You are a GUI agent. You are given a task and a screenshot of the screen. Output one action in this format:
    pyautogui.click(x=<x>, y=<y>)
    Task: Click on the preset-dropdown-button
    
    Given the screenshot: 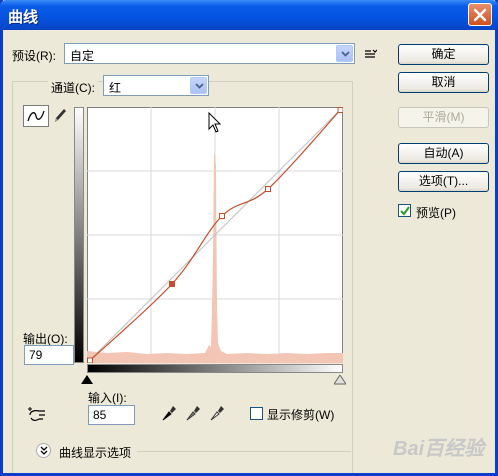 What is the action you would take?
    pyautogui.click(x=344, y=53)
    